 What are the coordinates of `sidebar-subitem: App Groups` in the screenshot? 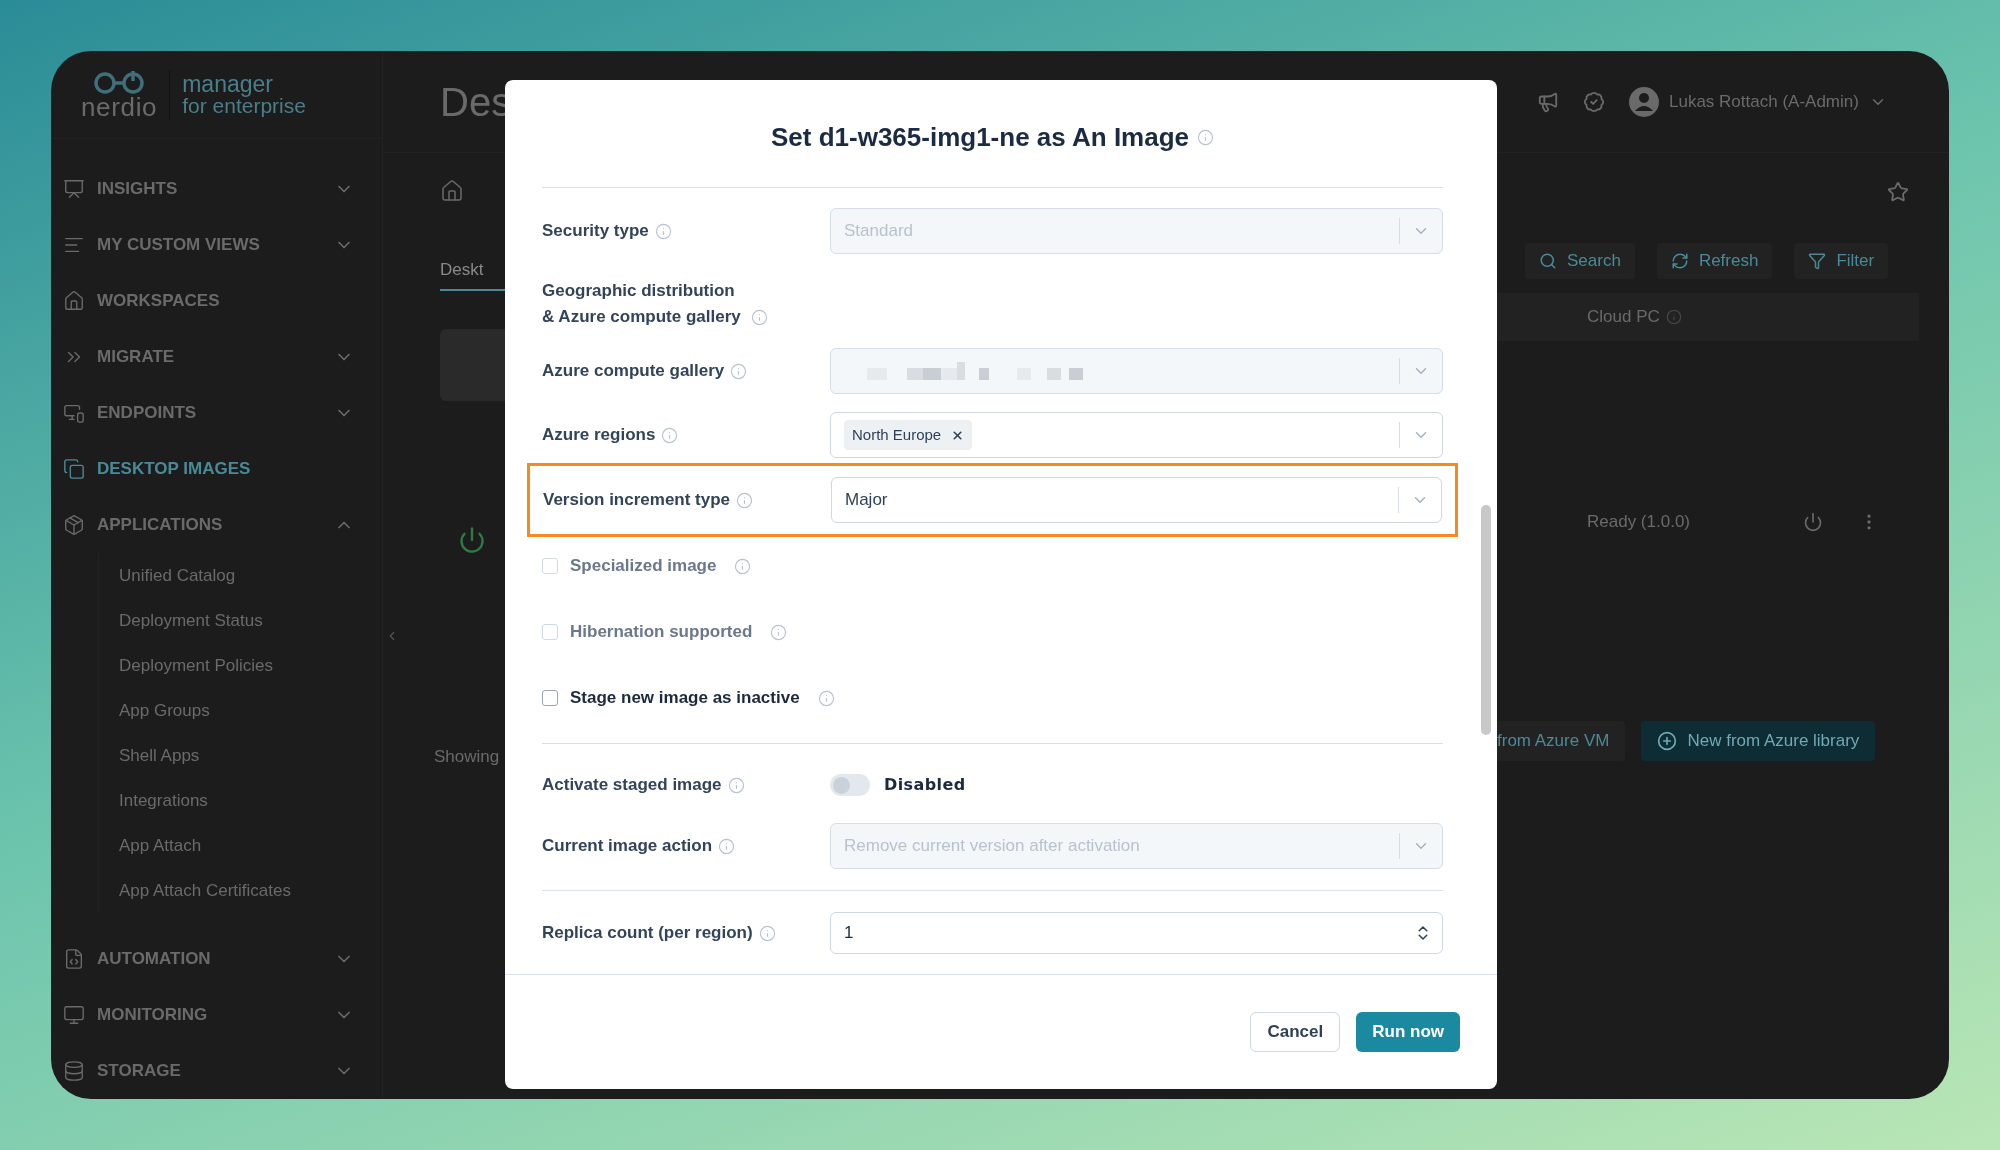 It's located at (240, 710).